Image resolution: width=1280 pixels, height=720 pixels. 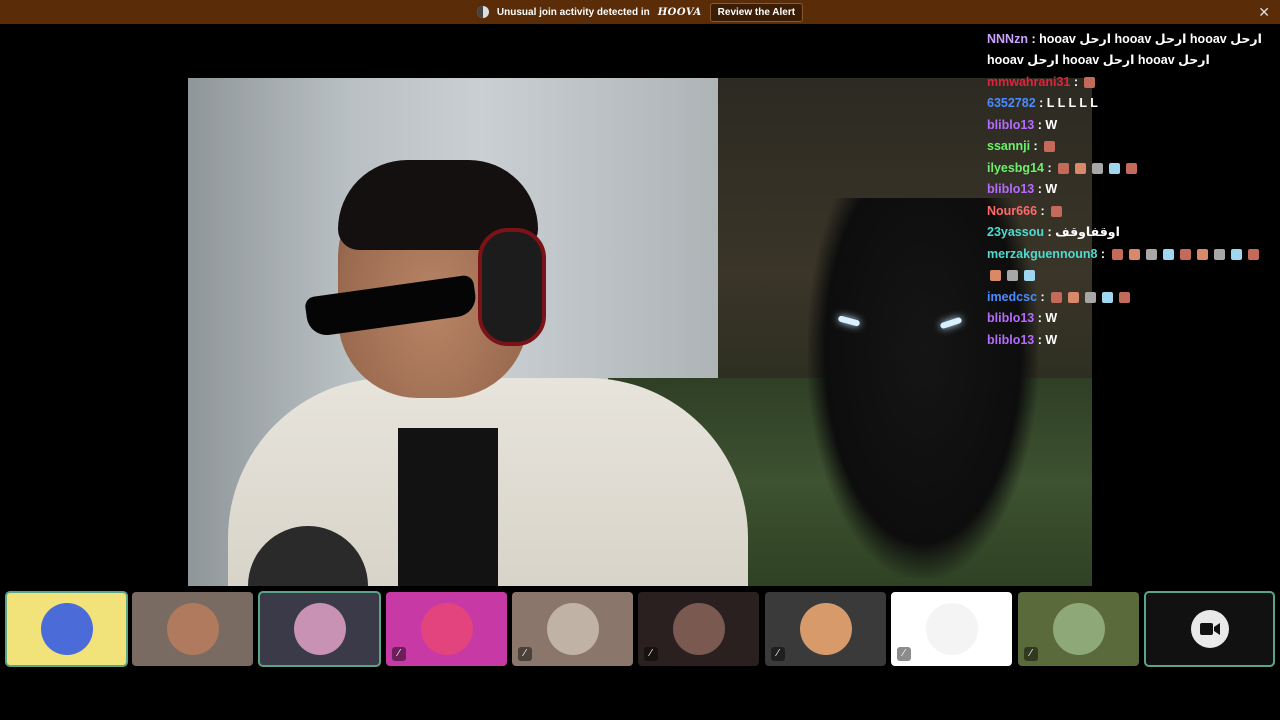 I want to click on chat-message: merzakguennoun8 :, so click(x=1130, y=265).